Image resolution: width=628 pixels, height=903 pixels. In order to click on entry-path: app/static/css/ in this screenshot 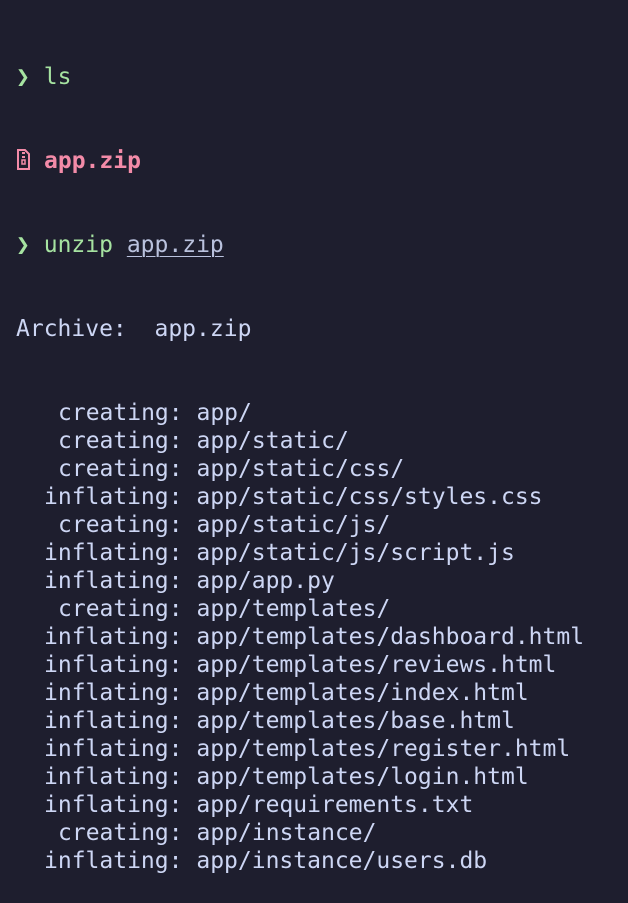, I will do `click(300, 469)`.